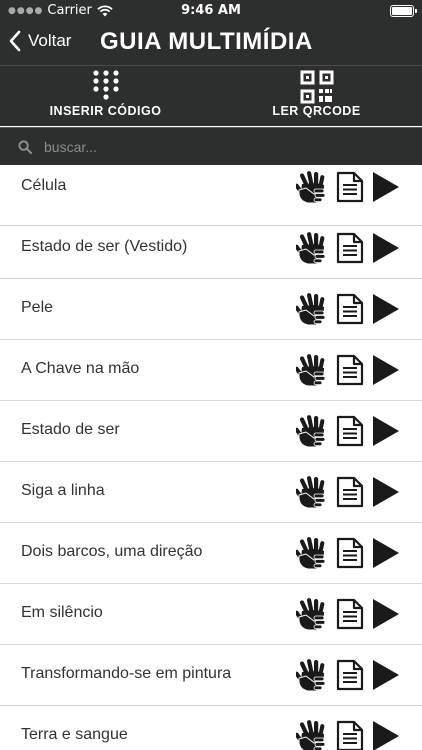  I want to click on list-item: Estado de ser (Vestido), so click(211, 248).